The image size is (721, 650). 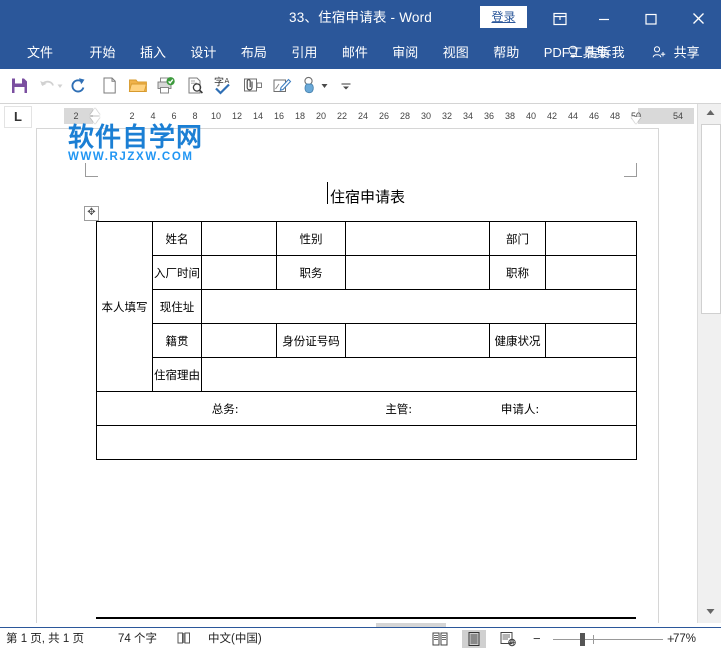 What do you see at coordinates (456, 52) in the screenshot?
I see `tab-view: 视图` at bounding box center [456, 52].